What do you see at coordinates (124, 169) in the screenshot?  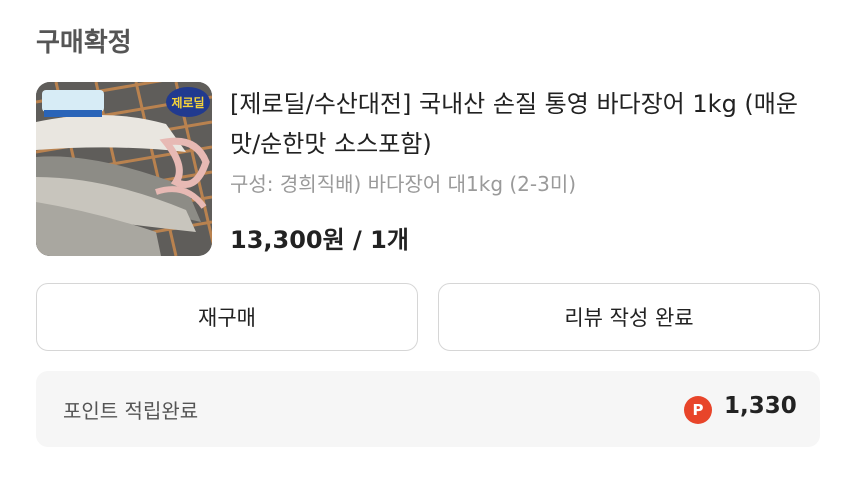 I see `product-image: 제로딜` at bounding box center [124, 169].